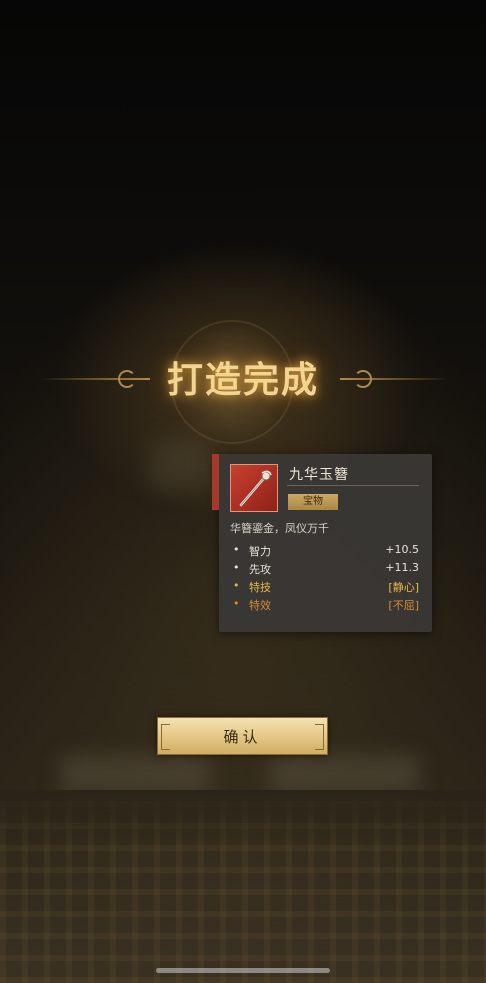  Describe the element at coordinates (260, 605) in the screenshot. I see `stat-name: 特效` at that location.